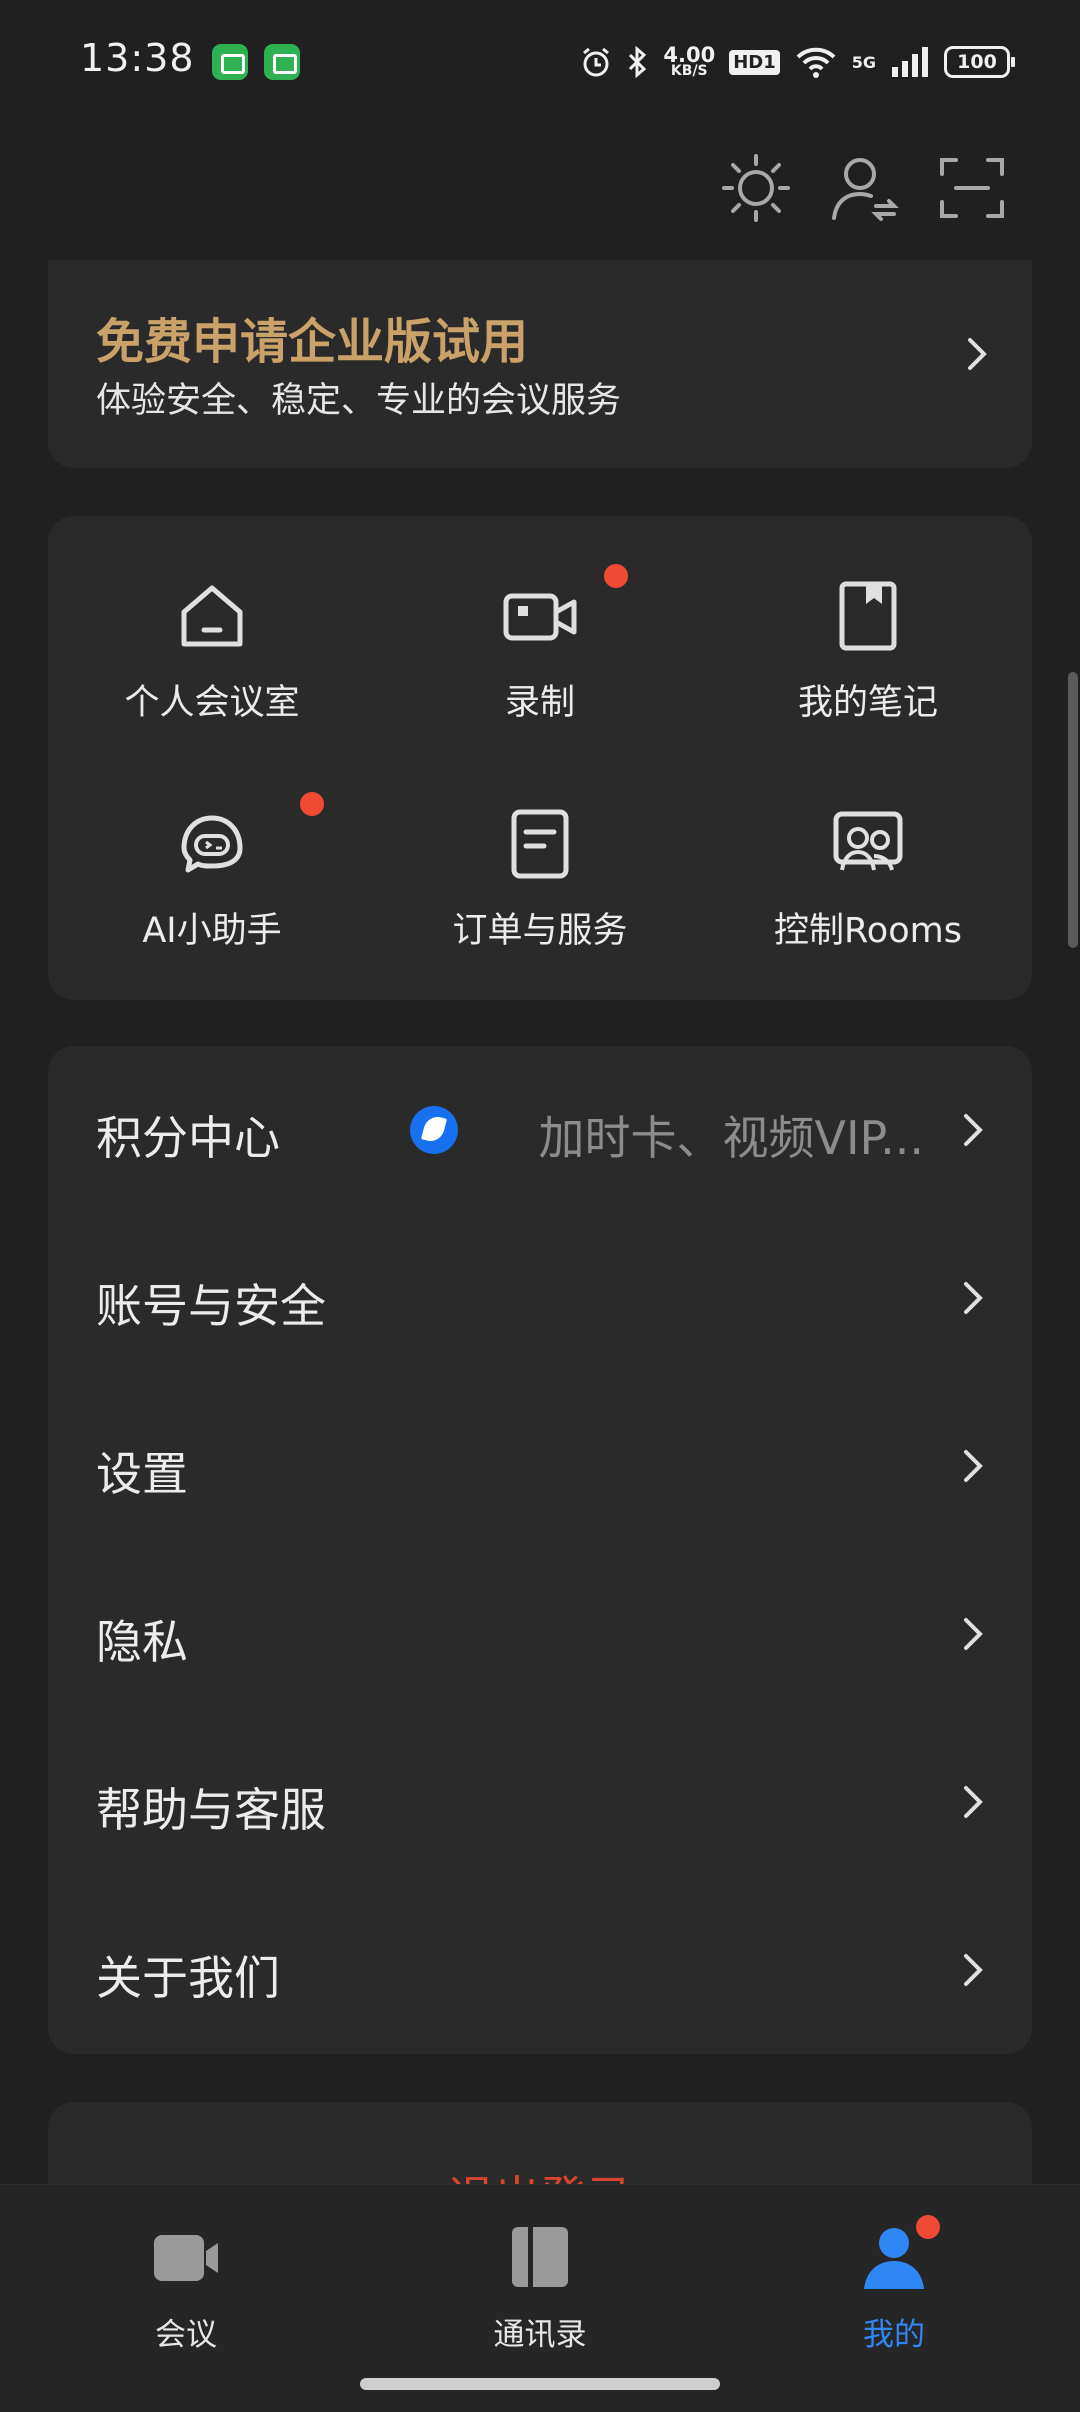 This screenshot has width=1080, height=2412. Describe the element at coordinates (868, 616) in the screenshot. I see `note-icon` at that location.